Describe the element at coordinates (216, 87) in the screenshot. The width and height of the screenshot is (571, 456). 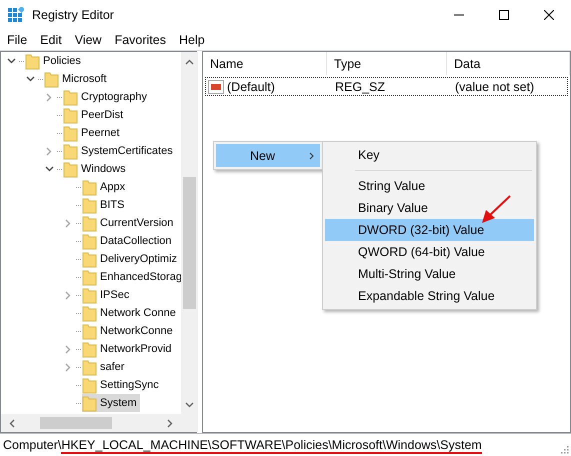
I see `string-value-icon` at that location.